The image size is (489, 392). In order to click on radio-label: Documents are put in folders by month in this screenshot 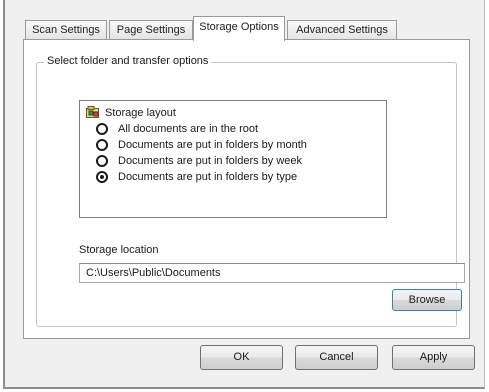, I will do `click(212, 145)`.